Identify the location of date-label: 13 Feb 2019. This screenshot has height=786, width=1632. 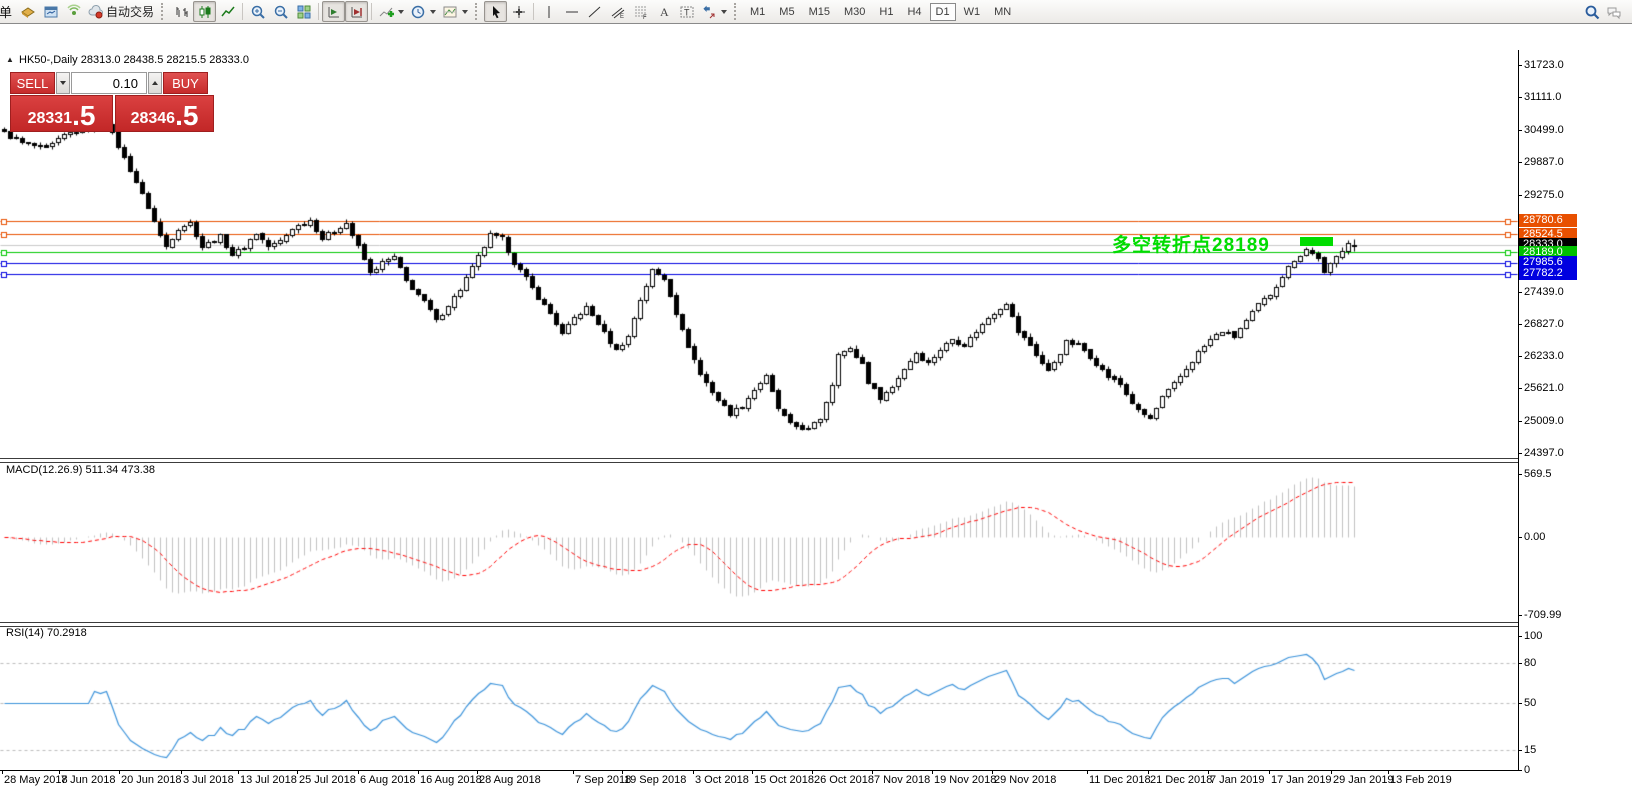
(1421, 780).